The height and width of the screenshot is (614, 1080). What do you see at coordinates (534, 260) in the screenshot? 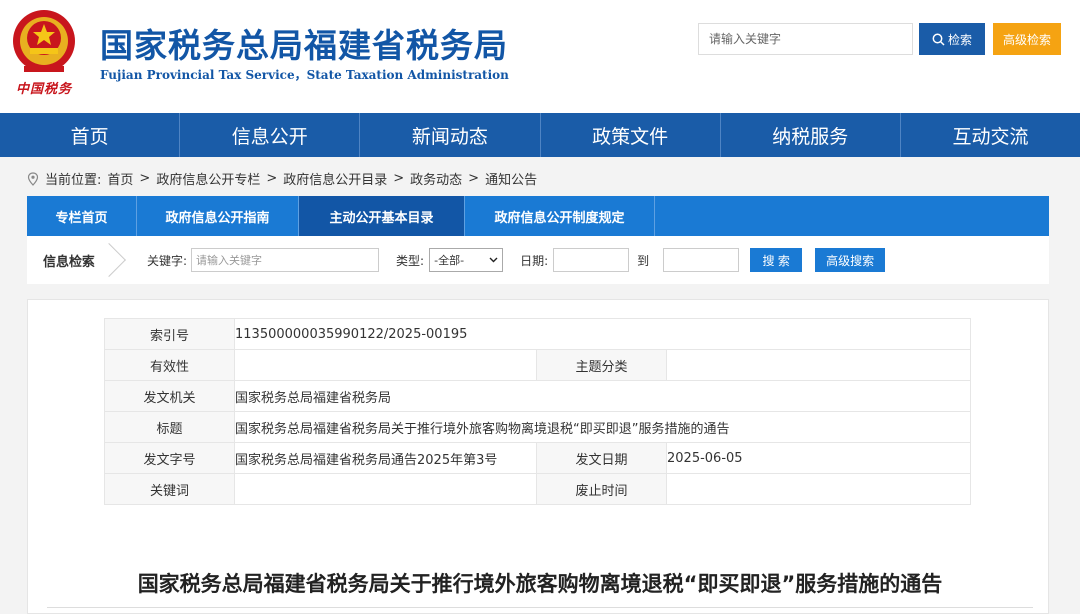
I see `date-label: 日期:` at bounding box center [534, 260].